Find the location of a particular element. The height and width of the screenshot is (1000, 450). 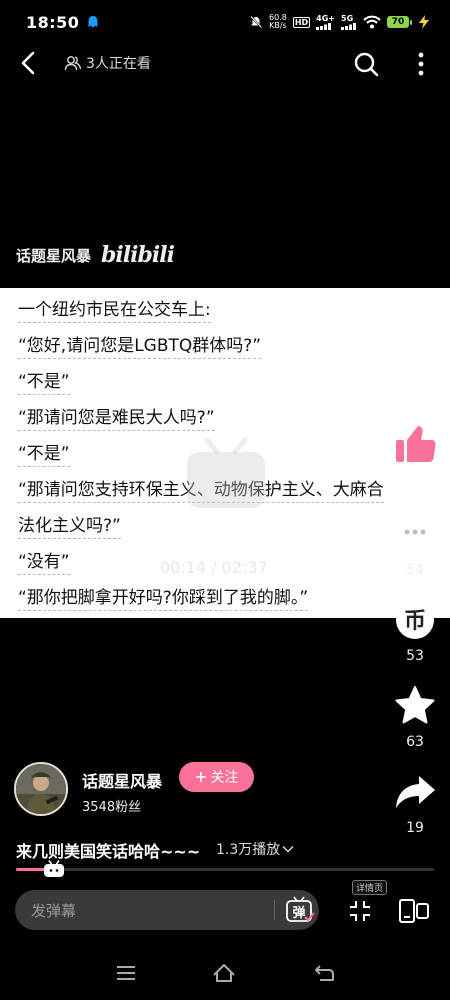

video-text-line: “您好,请问您是LGBTQ群体吗?” is located at coordinates (229, 346).